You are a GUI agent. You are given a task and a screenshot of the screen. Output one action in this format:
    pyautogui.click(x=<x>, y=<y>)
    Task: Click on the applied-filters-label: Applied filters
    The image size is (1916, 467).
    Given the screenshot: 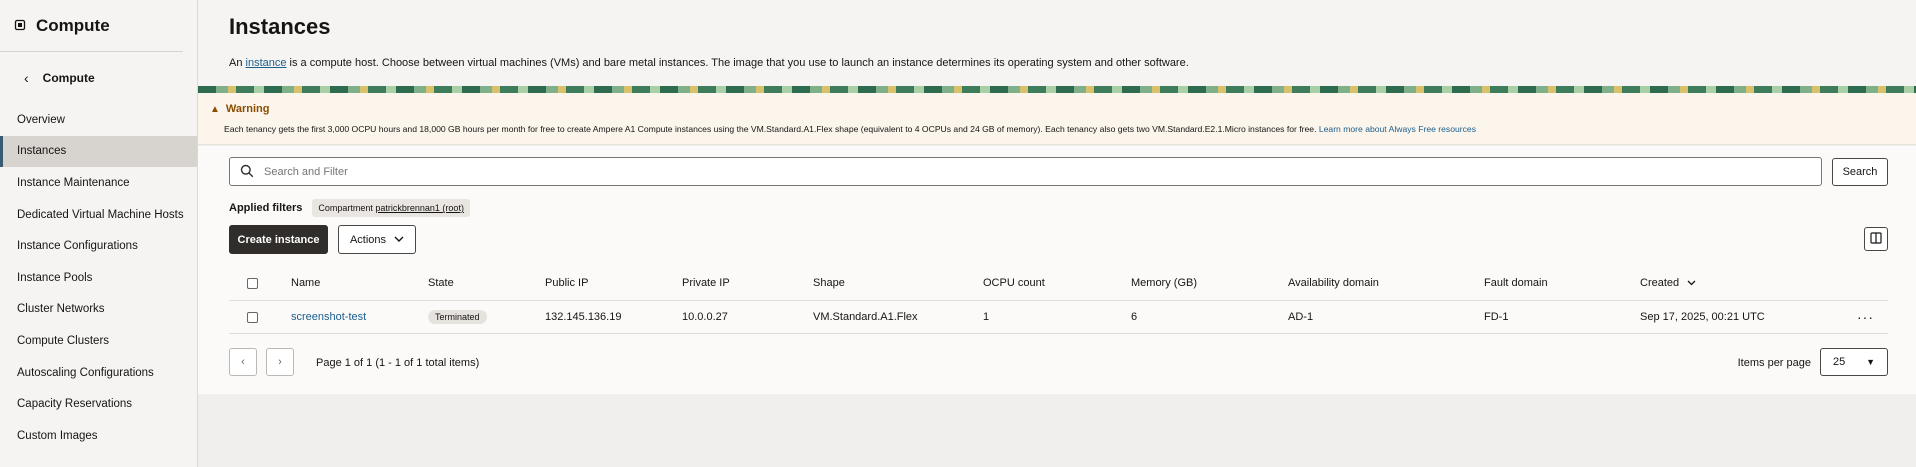 What is the action you would take?
    pyautogui.click(x=266, y=208)
    